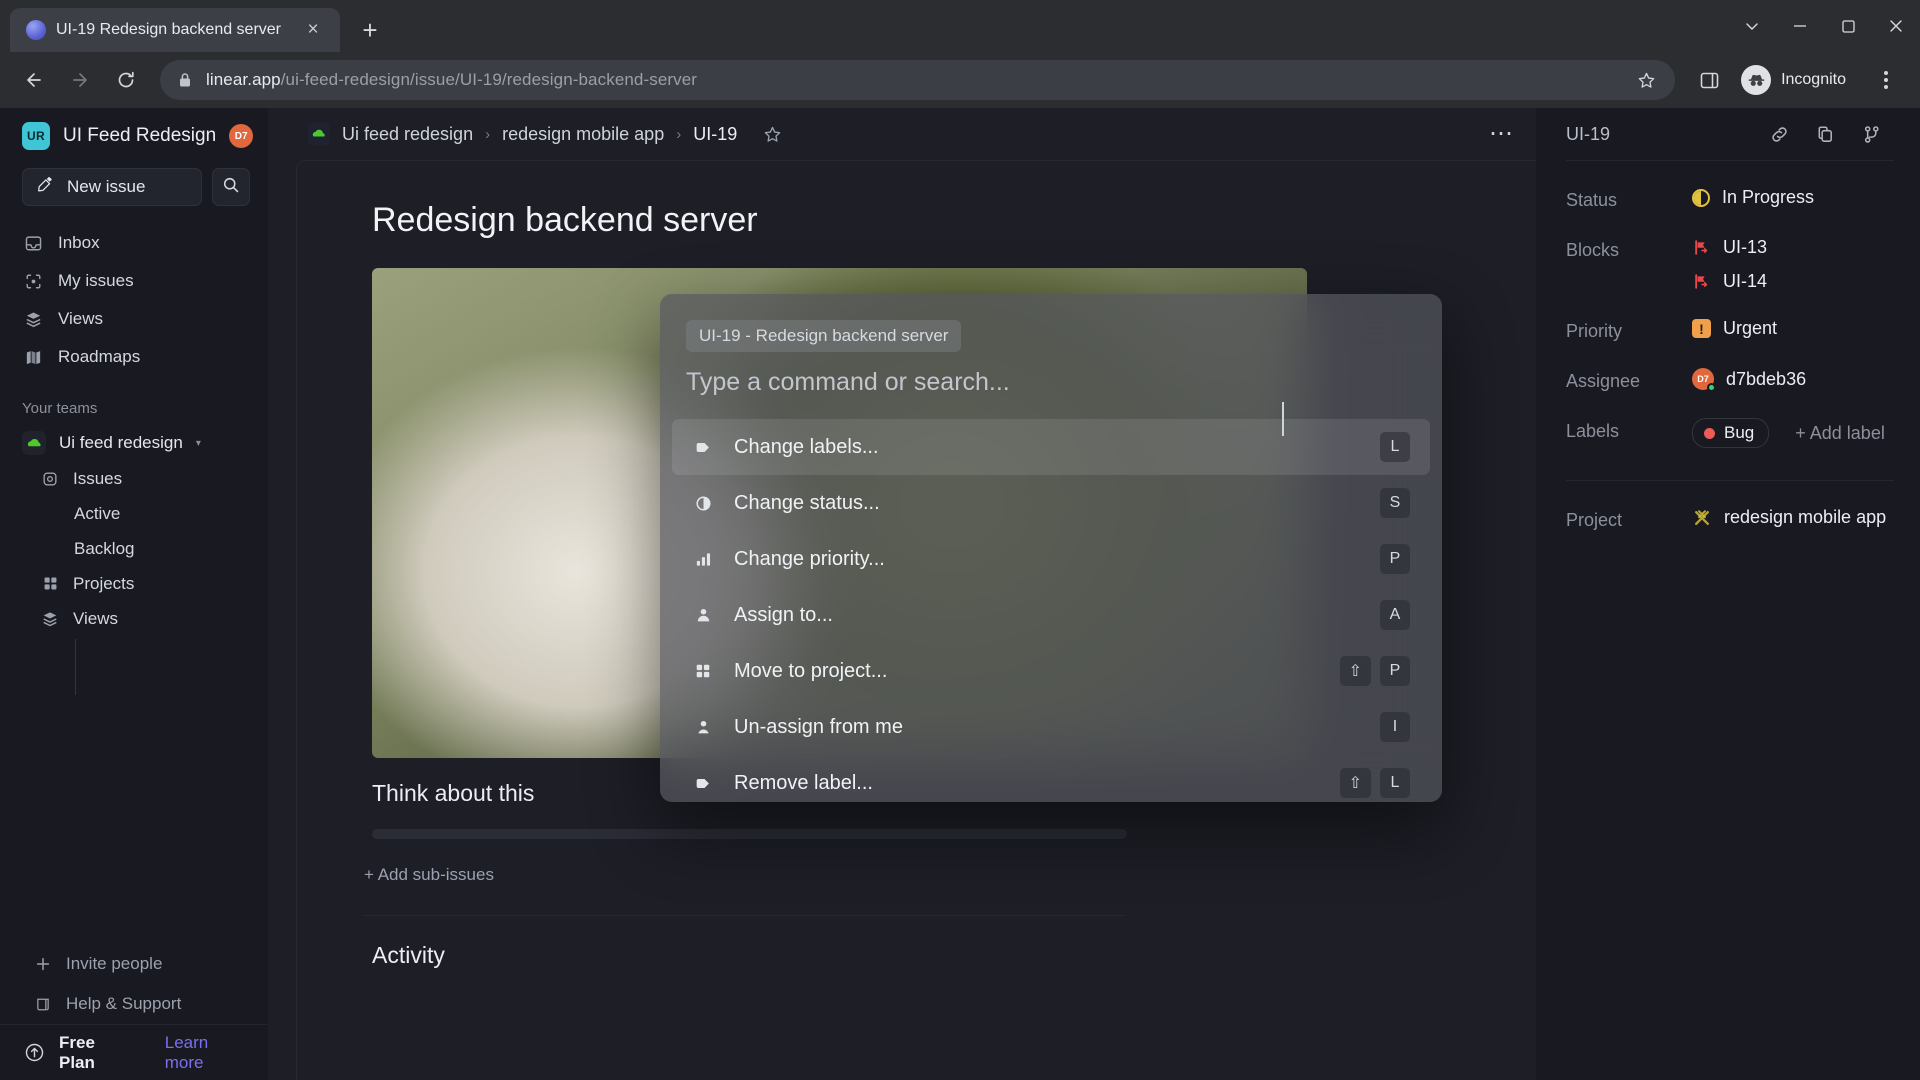 This screenshot has height=1080, width=1920. Describe the element at coordinates (1766, 378) in the screenshot. I see `assignee-value: d7bdeb36` at that location.